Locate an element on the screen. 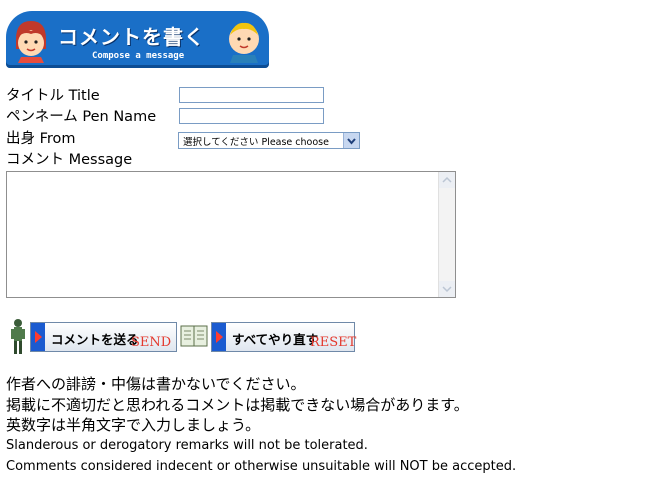  compose-banner: コメントを書く Compose a message is located at coordinates (137, 39).